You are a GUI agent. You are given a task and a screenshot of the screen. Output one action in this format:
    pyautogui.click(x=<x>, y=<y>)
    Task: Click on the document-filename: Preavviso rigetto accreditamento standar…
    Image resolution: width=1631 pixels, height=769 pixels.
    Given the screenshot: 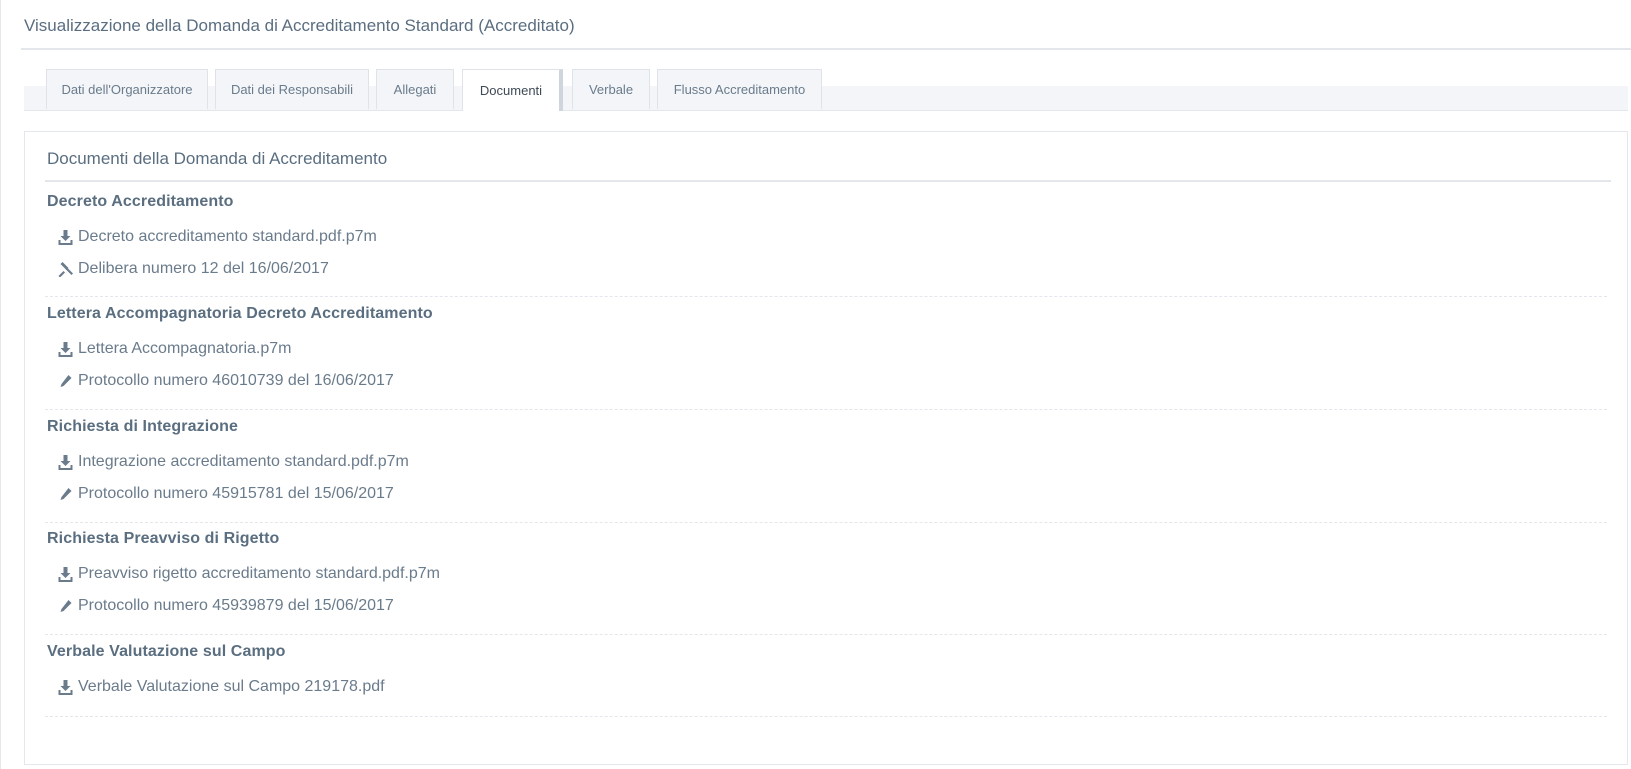 What is the action you would take?
    pyautogui.click(x=259, y=573)
    